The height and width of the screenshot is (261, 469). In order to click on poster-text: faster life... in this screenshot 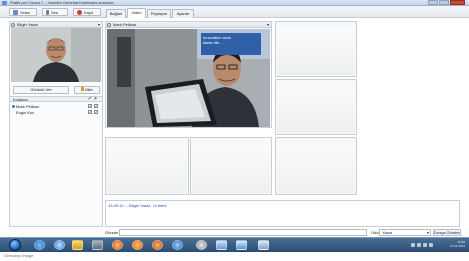, I will do `click(213, 42)`.